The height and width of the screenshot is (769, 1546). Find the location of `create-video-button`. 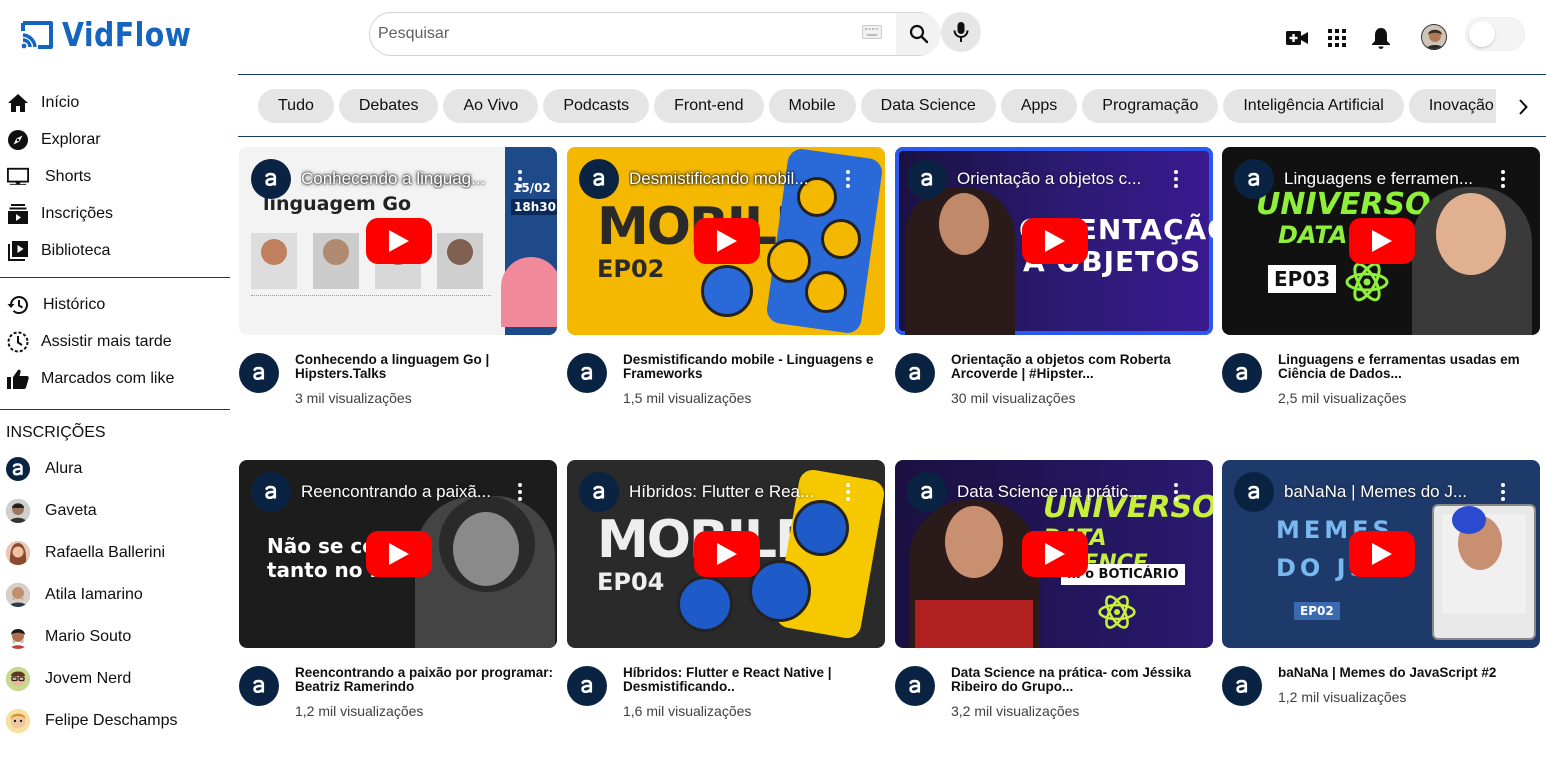

create-video-button is located at coordinates (1297, 38).